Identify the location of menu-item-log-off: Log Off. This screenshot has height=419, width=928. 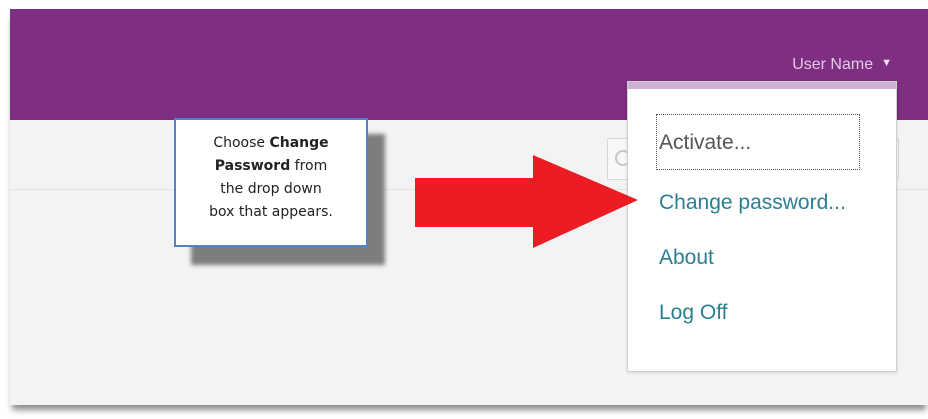
(693, 313).